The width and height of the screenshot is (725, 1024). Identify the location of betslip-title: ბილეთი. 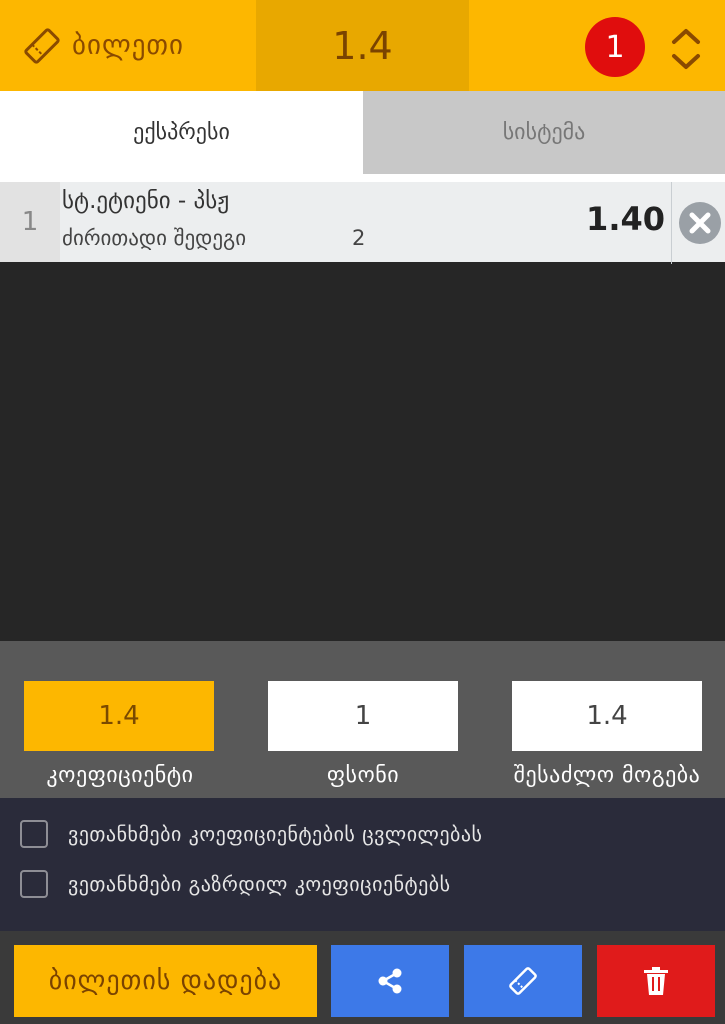
(128, 45).